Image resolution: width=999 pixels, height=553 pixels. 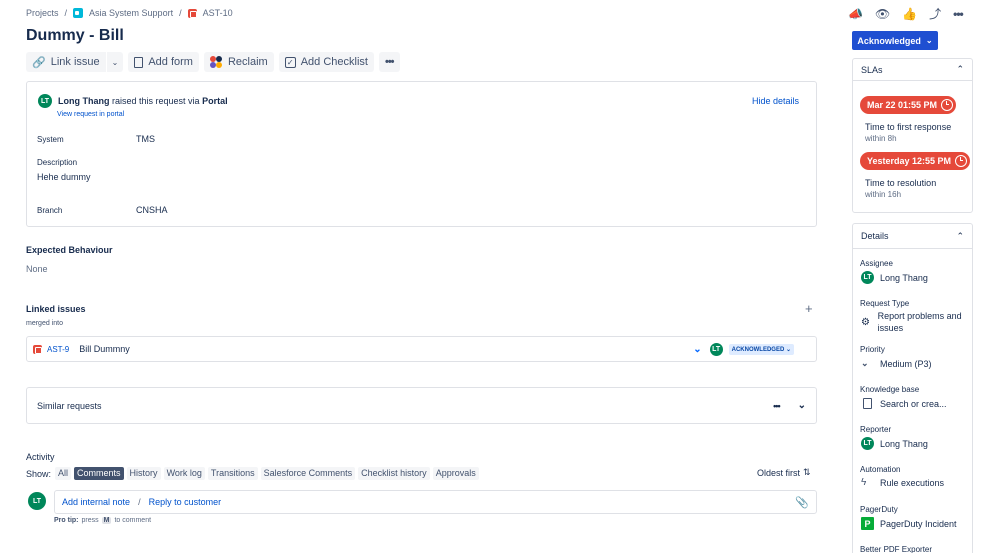 I want to click on assignee-value: Long Thang, so click(x=904, y=277).